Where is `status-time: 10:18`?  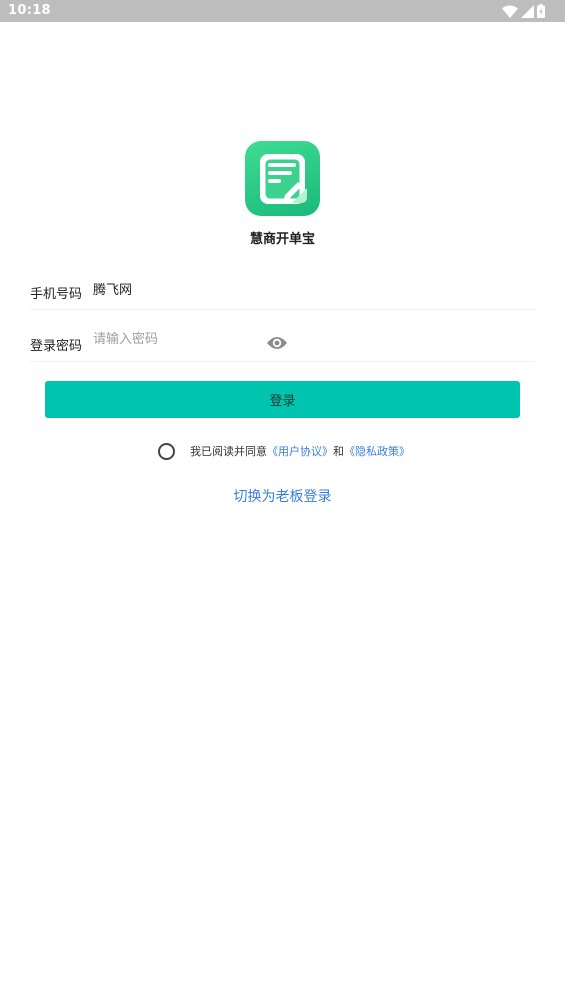
status-time: 10:18 is located at coordinates (29, 10).